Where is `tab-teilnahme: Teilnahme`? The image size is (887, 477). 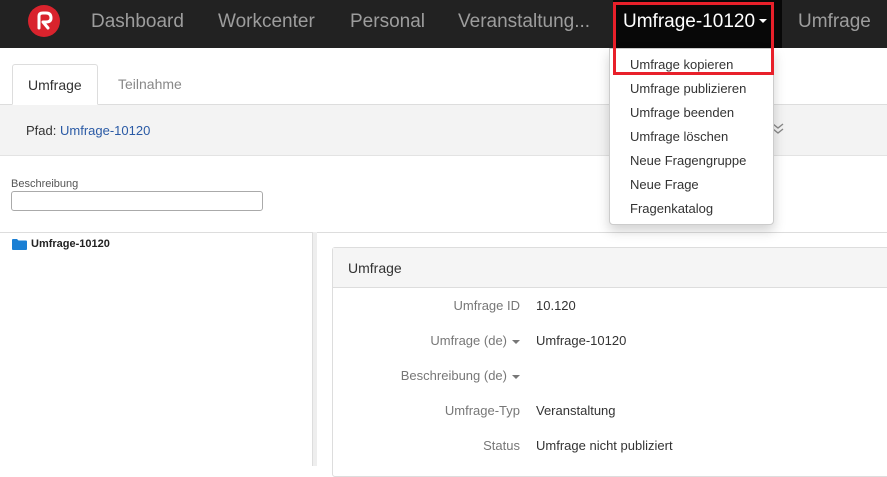 tab-teilnahme: Teilnahme is located at coordinates (150, 84).